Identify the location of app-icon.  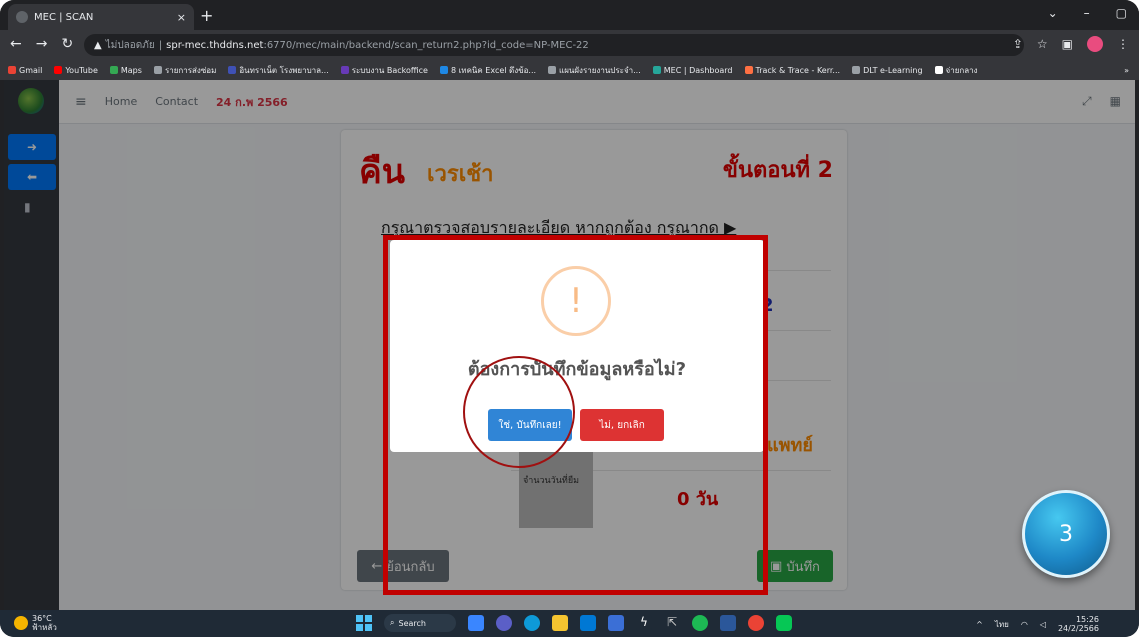
(616, 623).